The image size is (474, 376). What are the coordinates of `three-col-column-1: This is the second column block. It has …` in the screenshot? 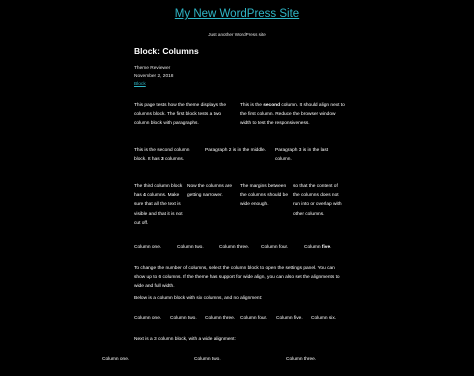 It's located at (162, 155).